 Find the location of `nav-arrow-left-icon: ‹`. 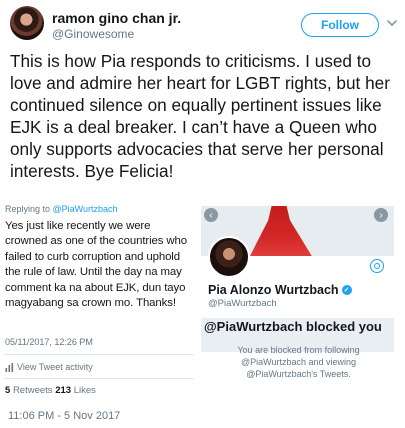

nav-arrow-left-icon: ‹ is located at coordinates (211, 215).